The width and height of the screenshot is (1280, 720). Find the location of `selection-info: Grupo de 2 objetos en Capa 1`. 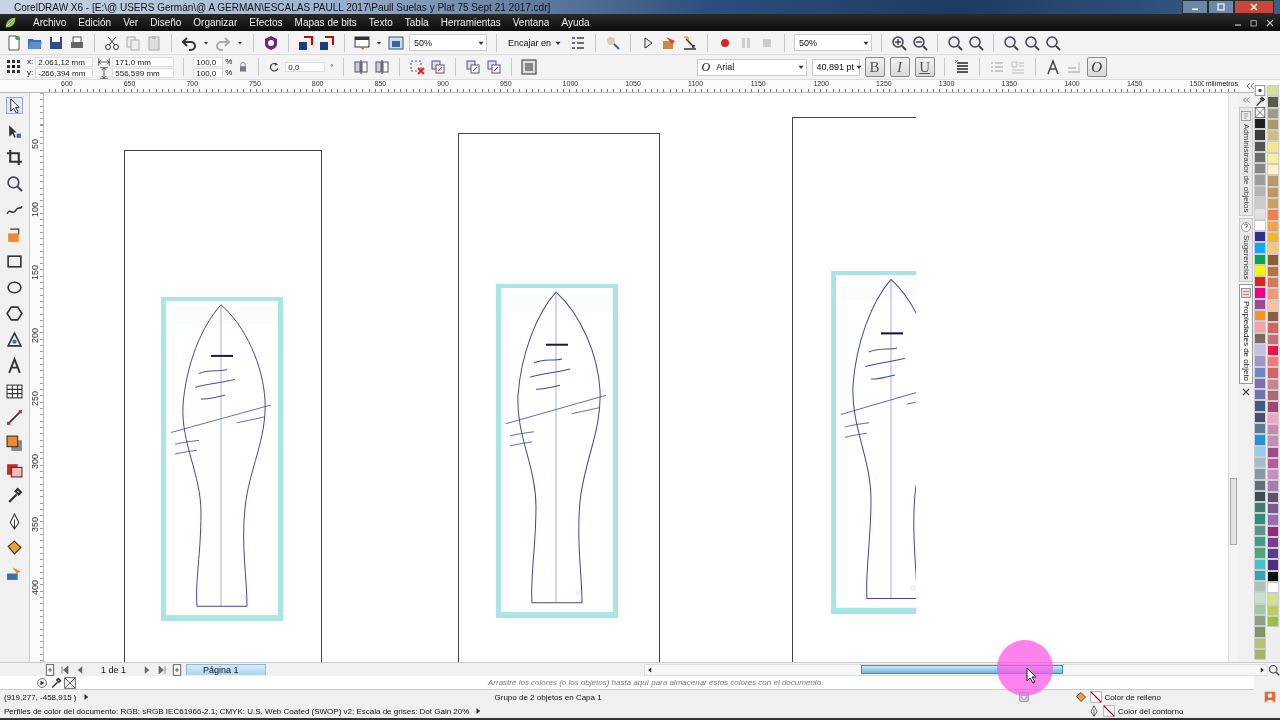

selection-info: Grupo de 2 objetos en Capa 1 is located at coordinates (548, 697).